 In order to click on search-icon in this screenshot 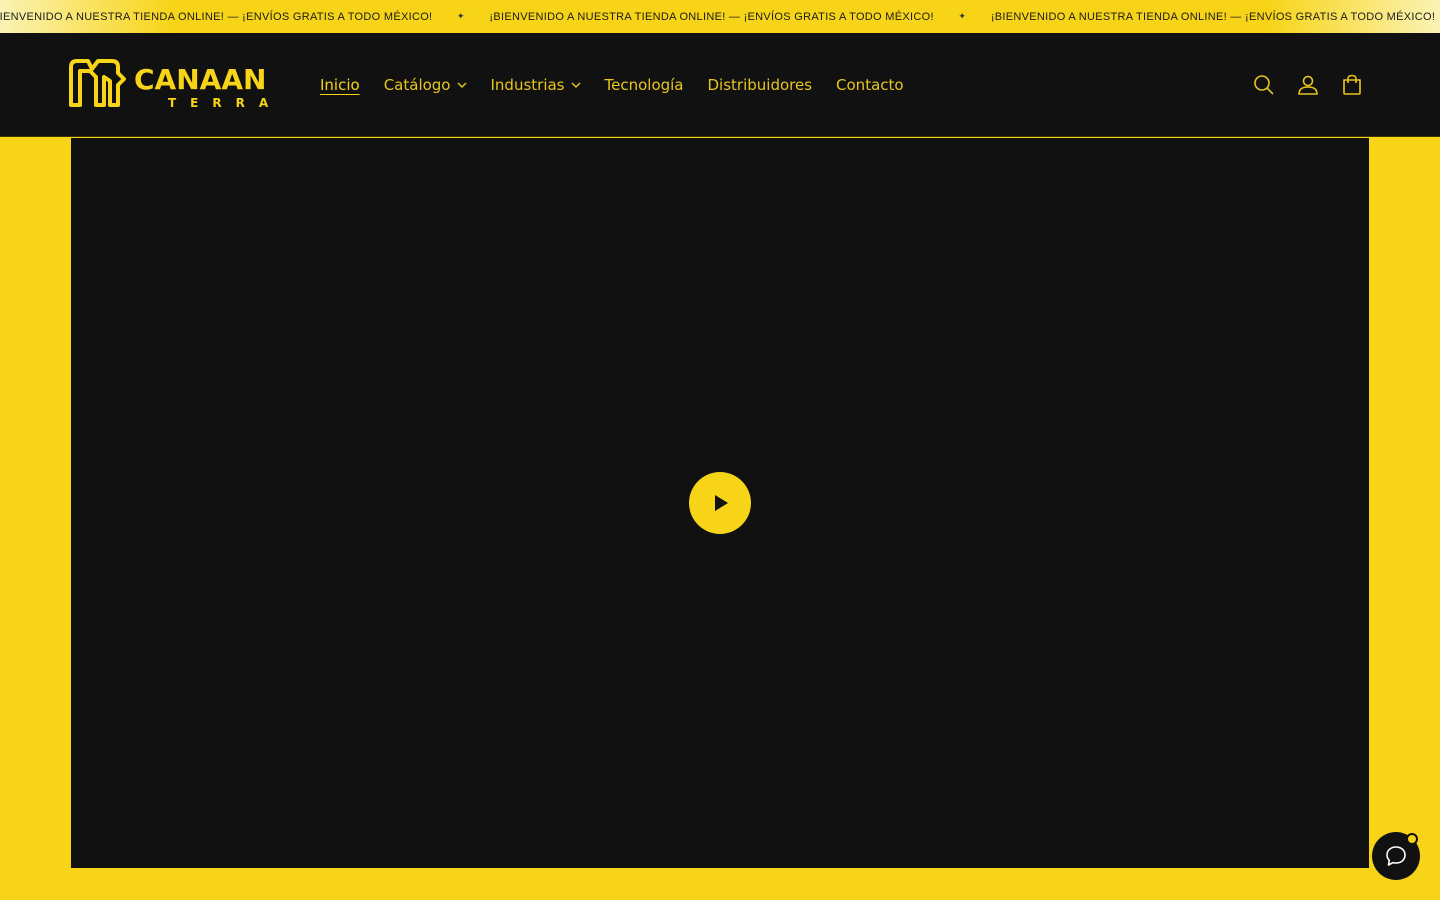, I will do `click(1264, 85)`.